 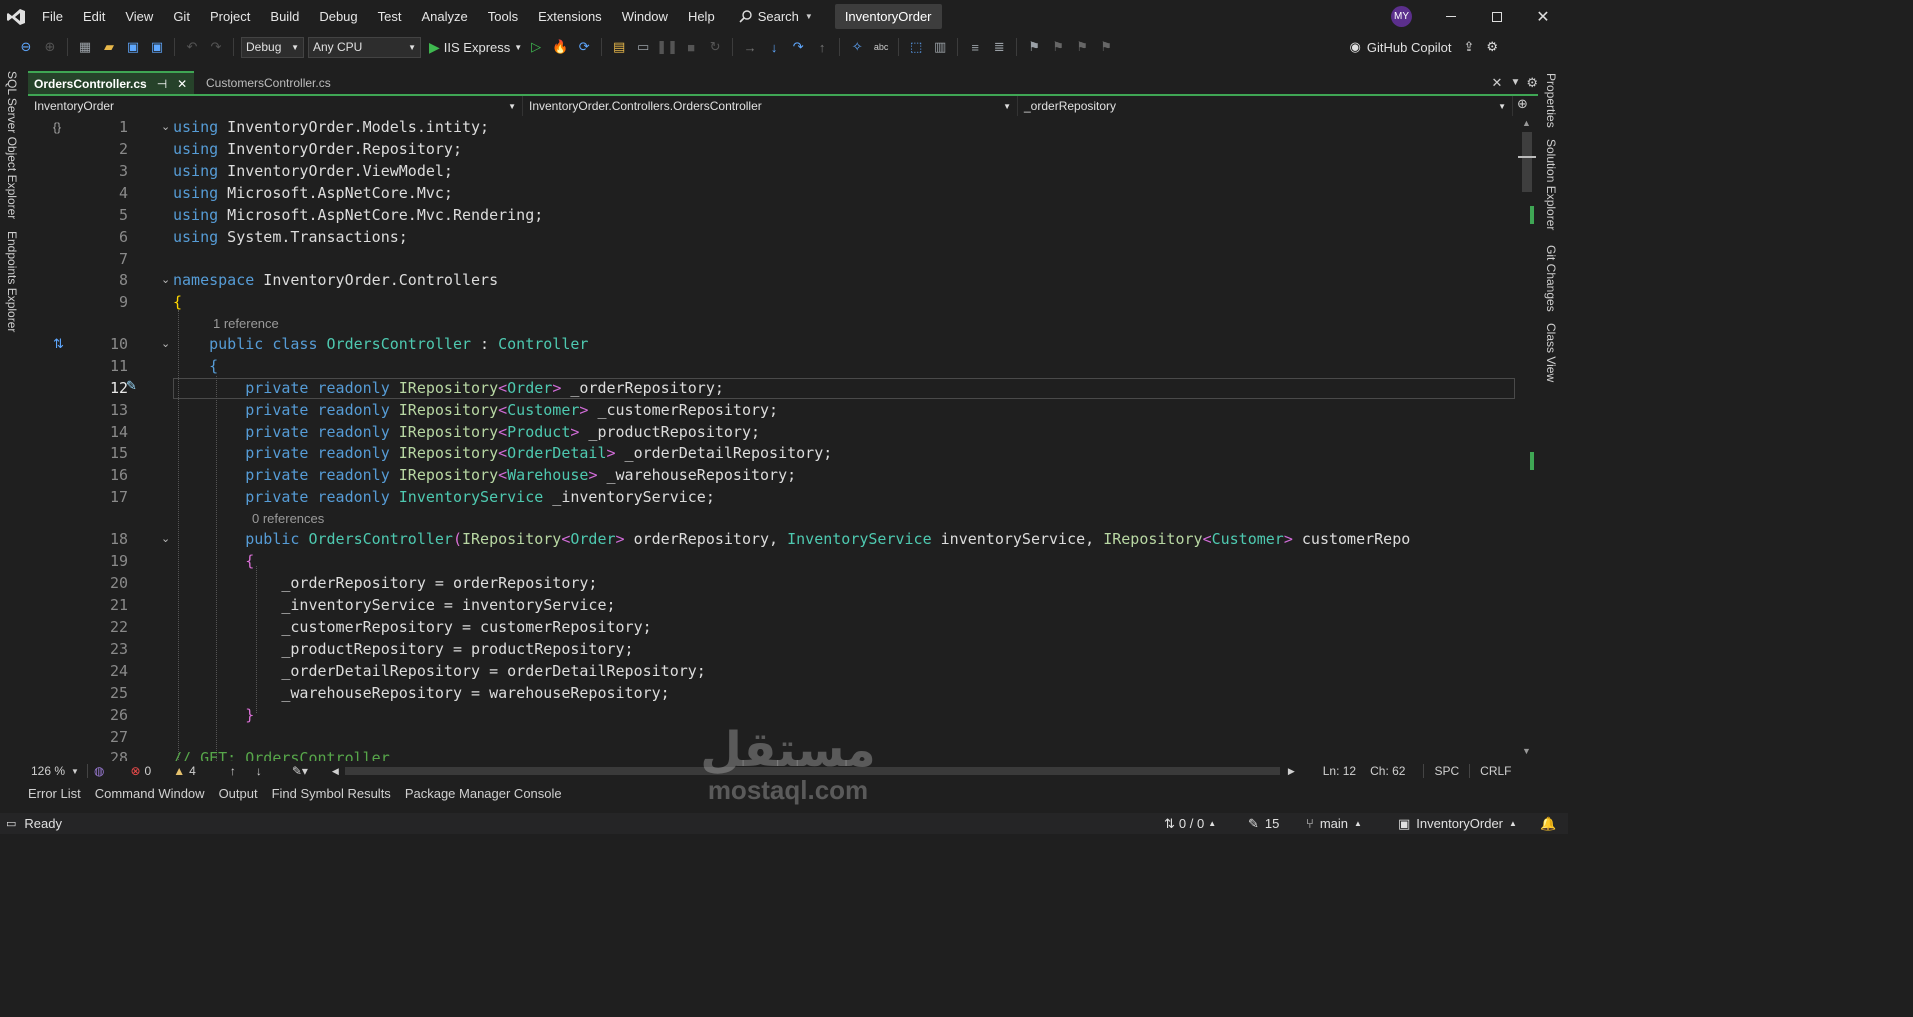 What do you see at coordinates (1492, 47) in the screenshot?
I see `feedback-icon: ⚙` at bounding box center [1492, 47].